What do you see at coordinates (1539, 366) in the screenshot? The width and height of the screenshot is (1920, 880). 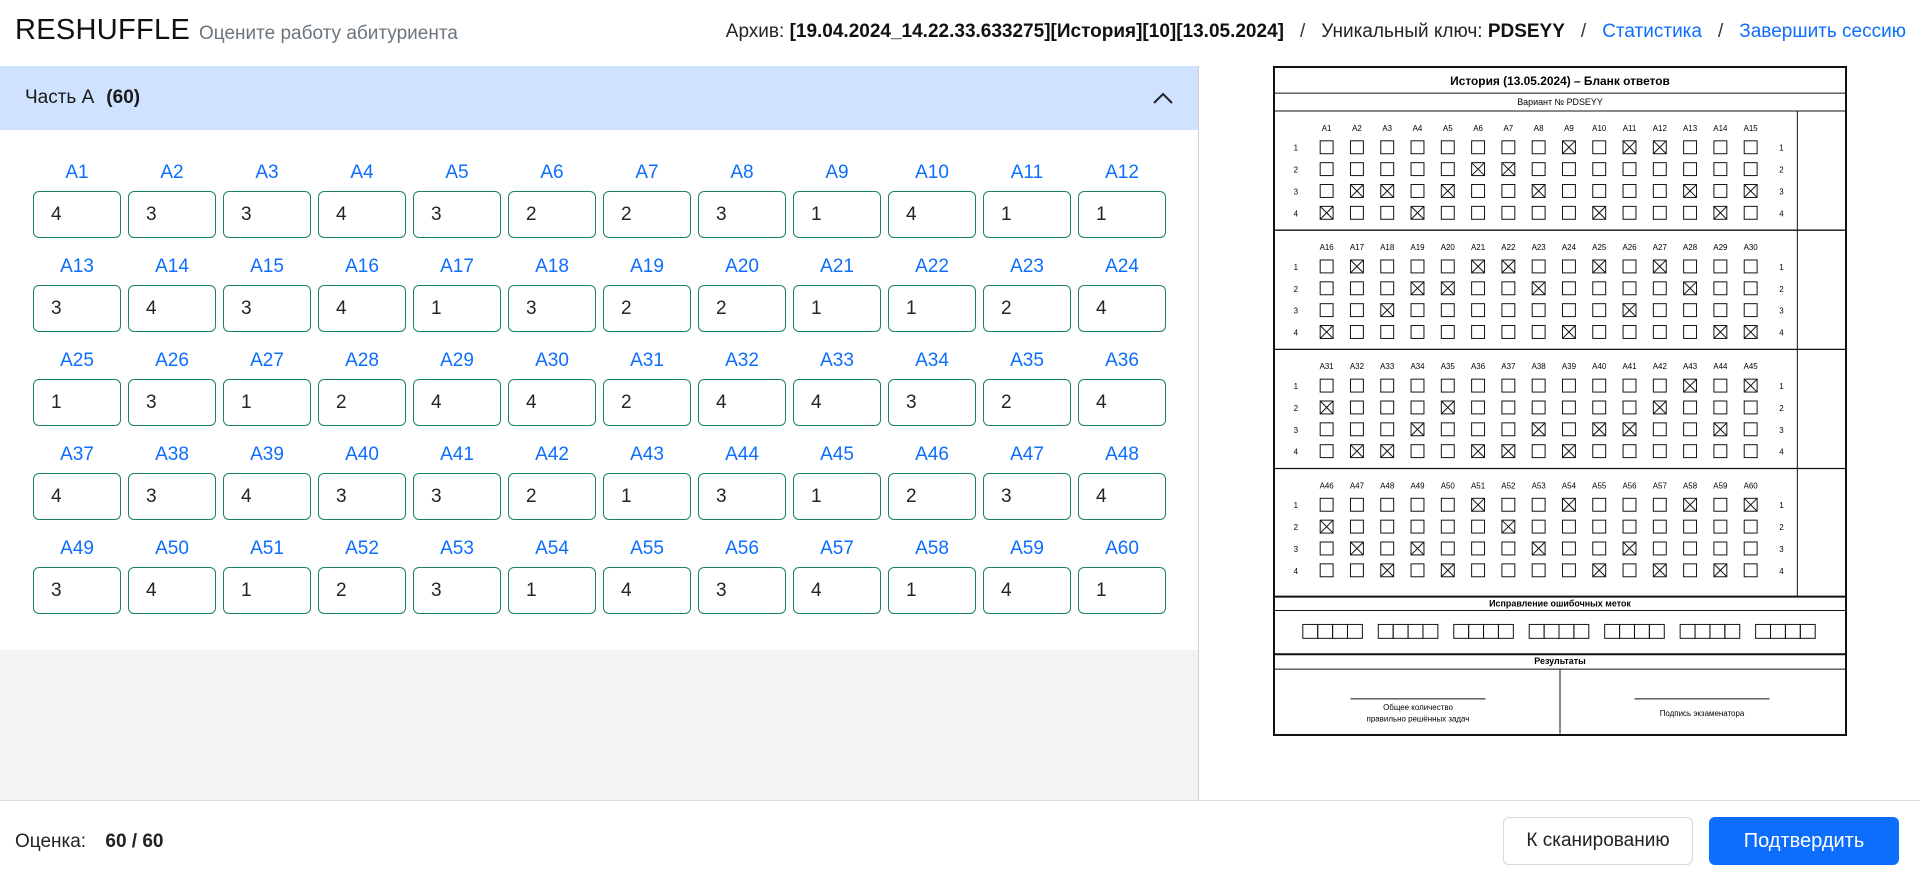 I see `sheet-column-header: A38` at bounding box center [1539, 366].